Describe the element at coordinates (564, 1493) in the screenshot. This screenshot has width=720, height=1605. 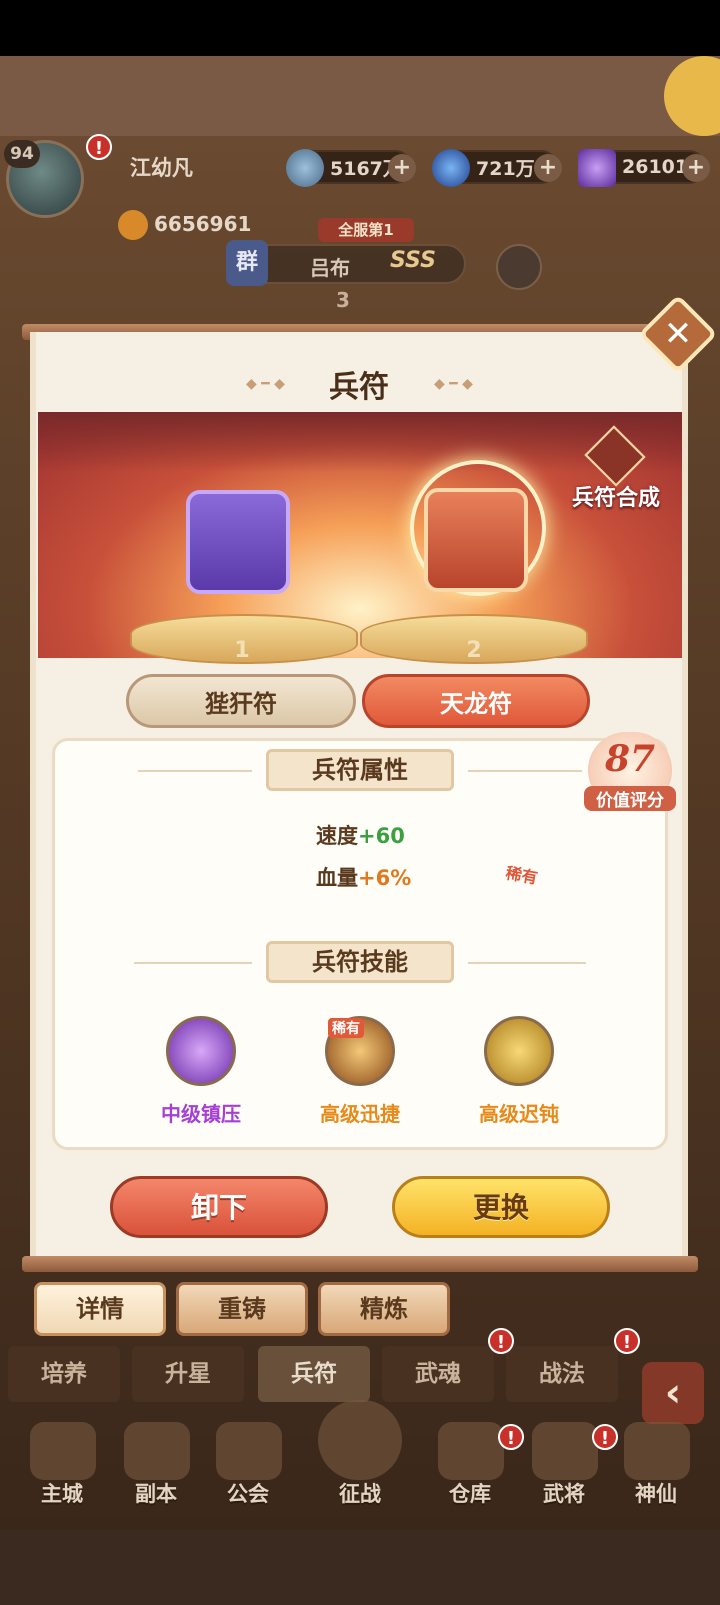
I see `nav-hero: 武将` at that location.